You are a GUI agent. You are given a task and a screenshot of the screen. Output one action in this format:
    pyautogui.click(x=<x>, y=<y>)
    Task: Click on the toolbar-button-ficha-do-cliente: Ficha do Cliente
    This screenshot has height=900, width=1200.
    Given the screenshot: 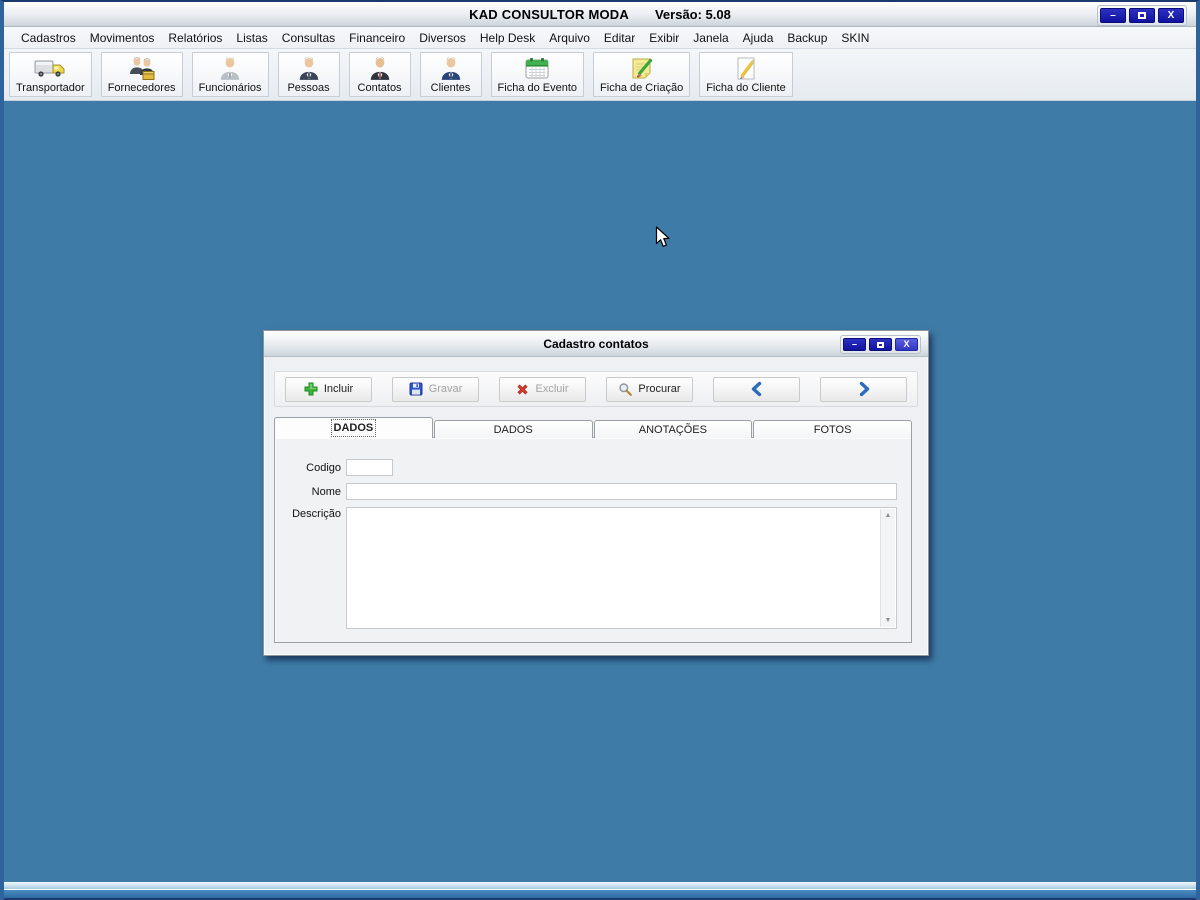 What is the action you would take?
    pyautogui.click(x=746, y=74)
    